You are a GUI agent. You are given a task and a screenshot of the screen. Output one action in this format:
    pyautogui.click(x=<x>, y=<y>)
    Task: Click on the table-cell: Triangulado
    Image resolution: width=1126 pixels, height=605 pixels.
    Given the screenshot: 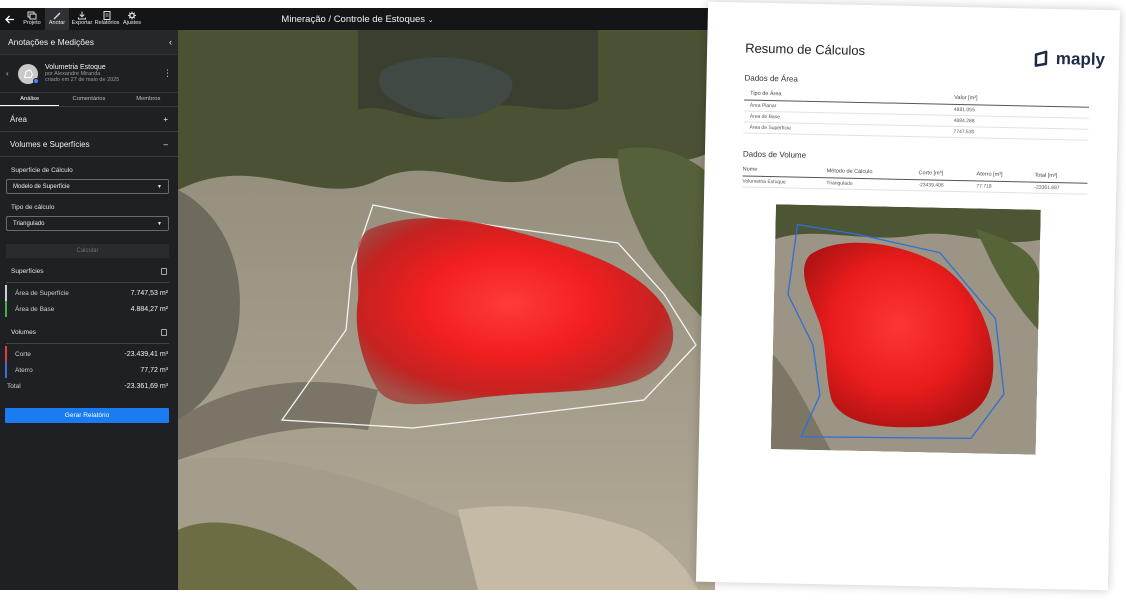 What is the action you would take?
    pyautogui.click(x=839, y=183)
    